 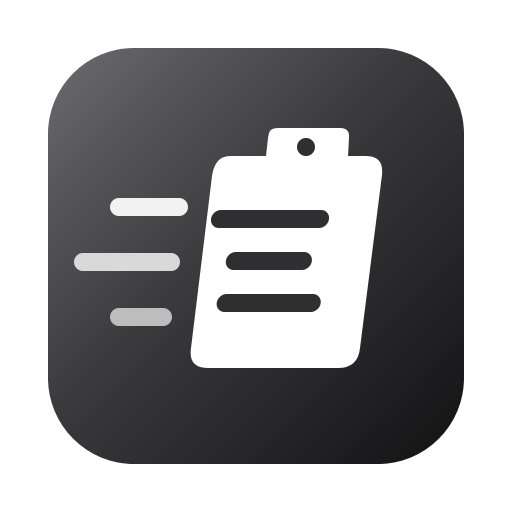 What do you see at coordinates (141, 317) in the screenshot?
I see `motion-line-bottom` at bounding box center [141, 317].